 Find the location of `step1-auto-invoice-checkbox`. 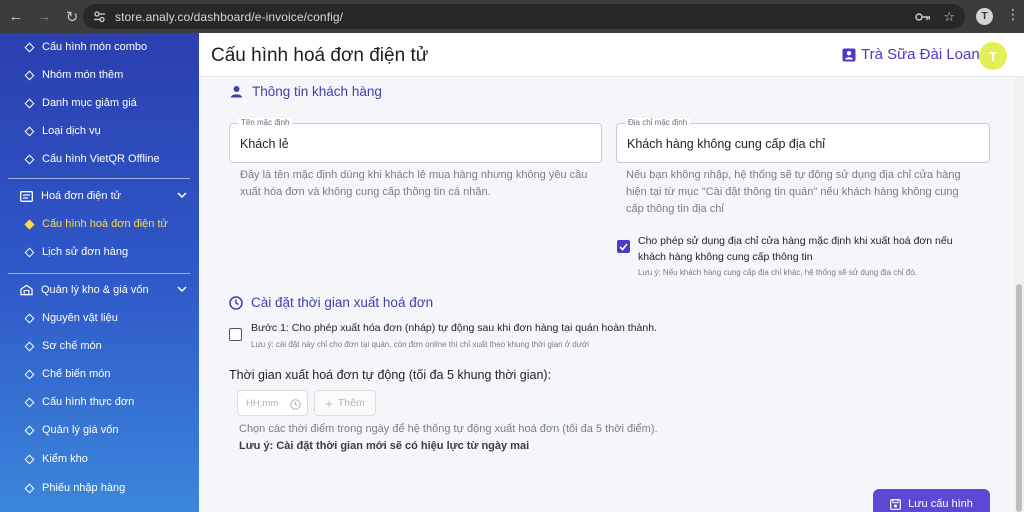

step1-auto-invoice-checkbox is located at coordinates (235, 334).